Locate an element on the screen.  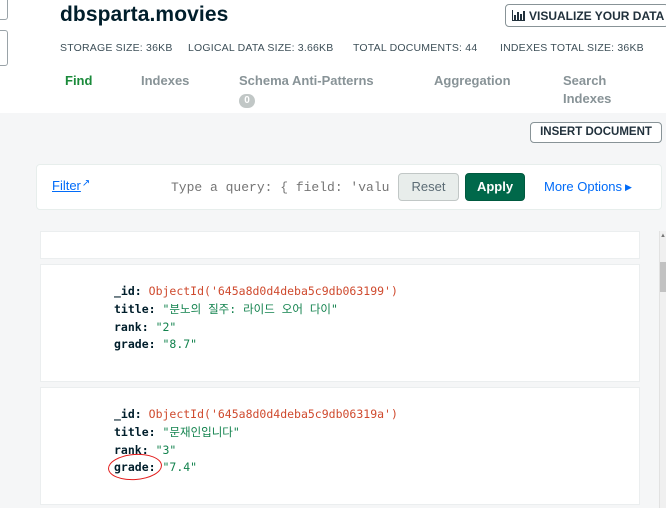
filter-docs-link: Filter↗ is located at coordinates (71, 185).